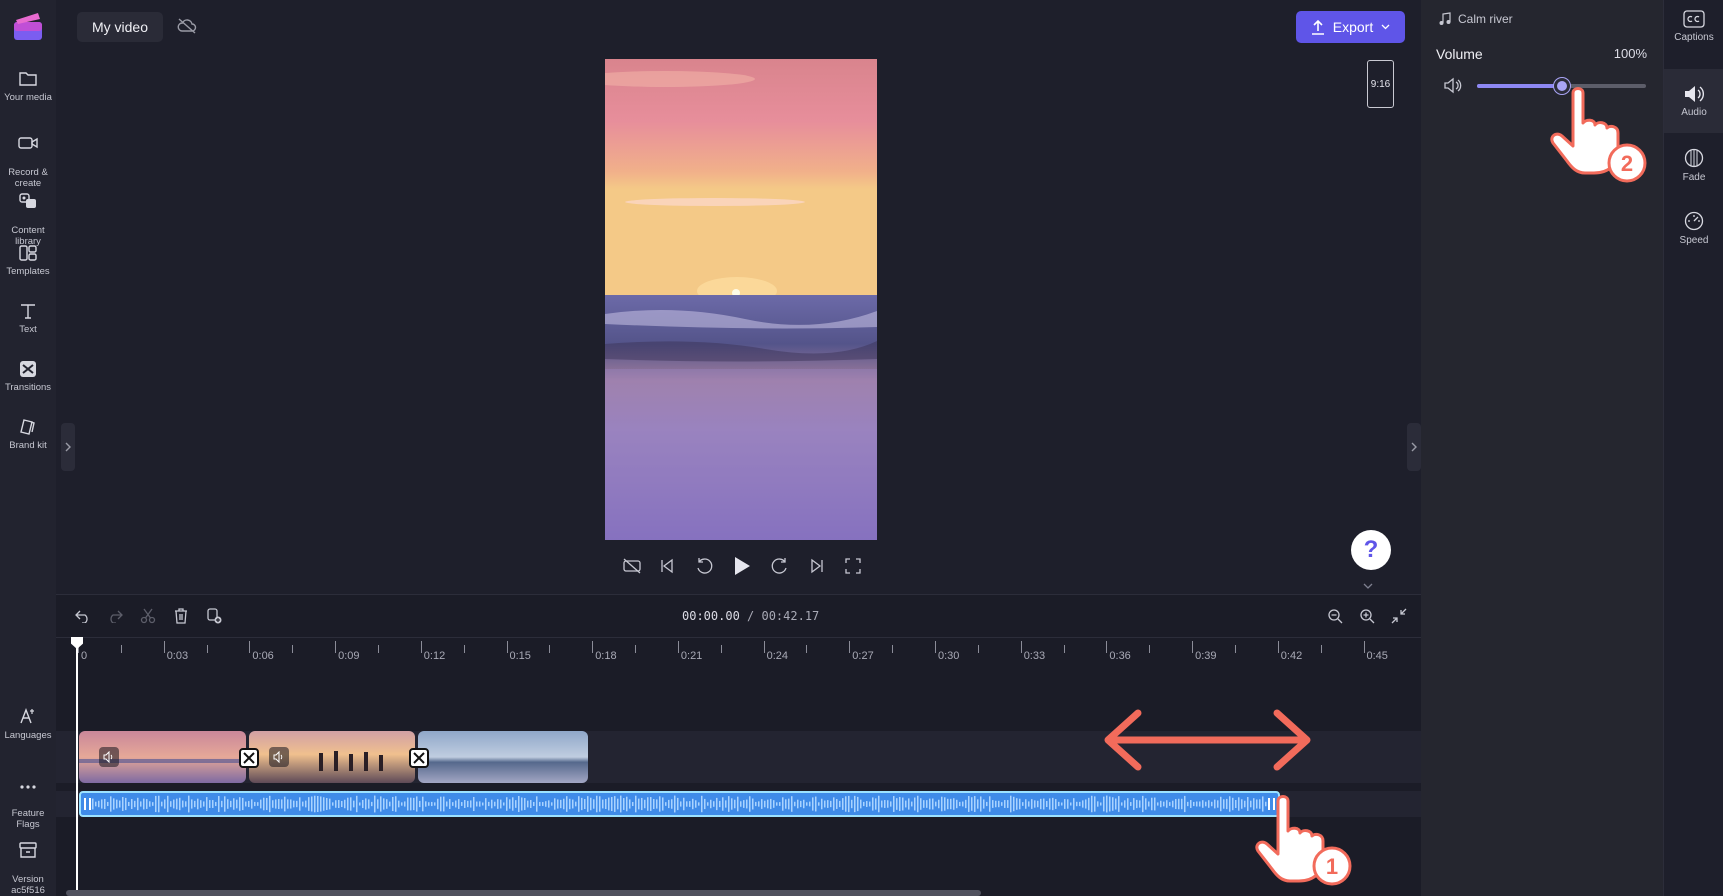 This screenshot has height=896, width=1723. I want to click on right-rail: Captions Audio Fade Speed, so click(1693, 448).